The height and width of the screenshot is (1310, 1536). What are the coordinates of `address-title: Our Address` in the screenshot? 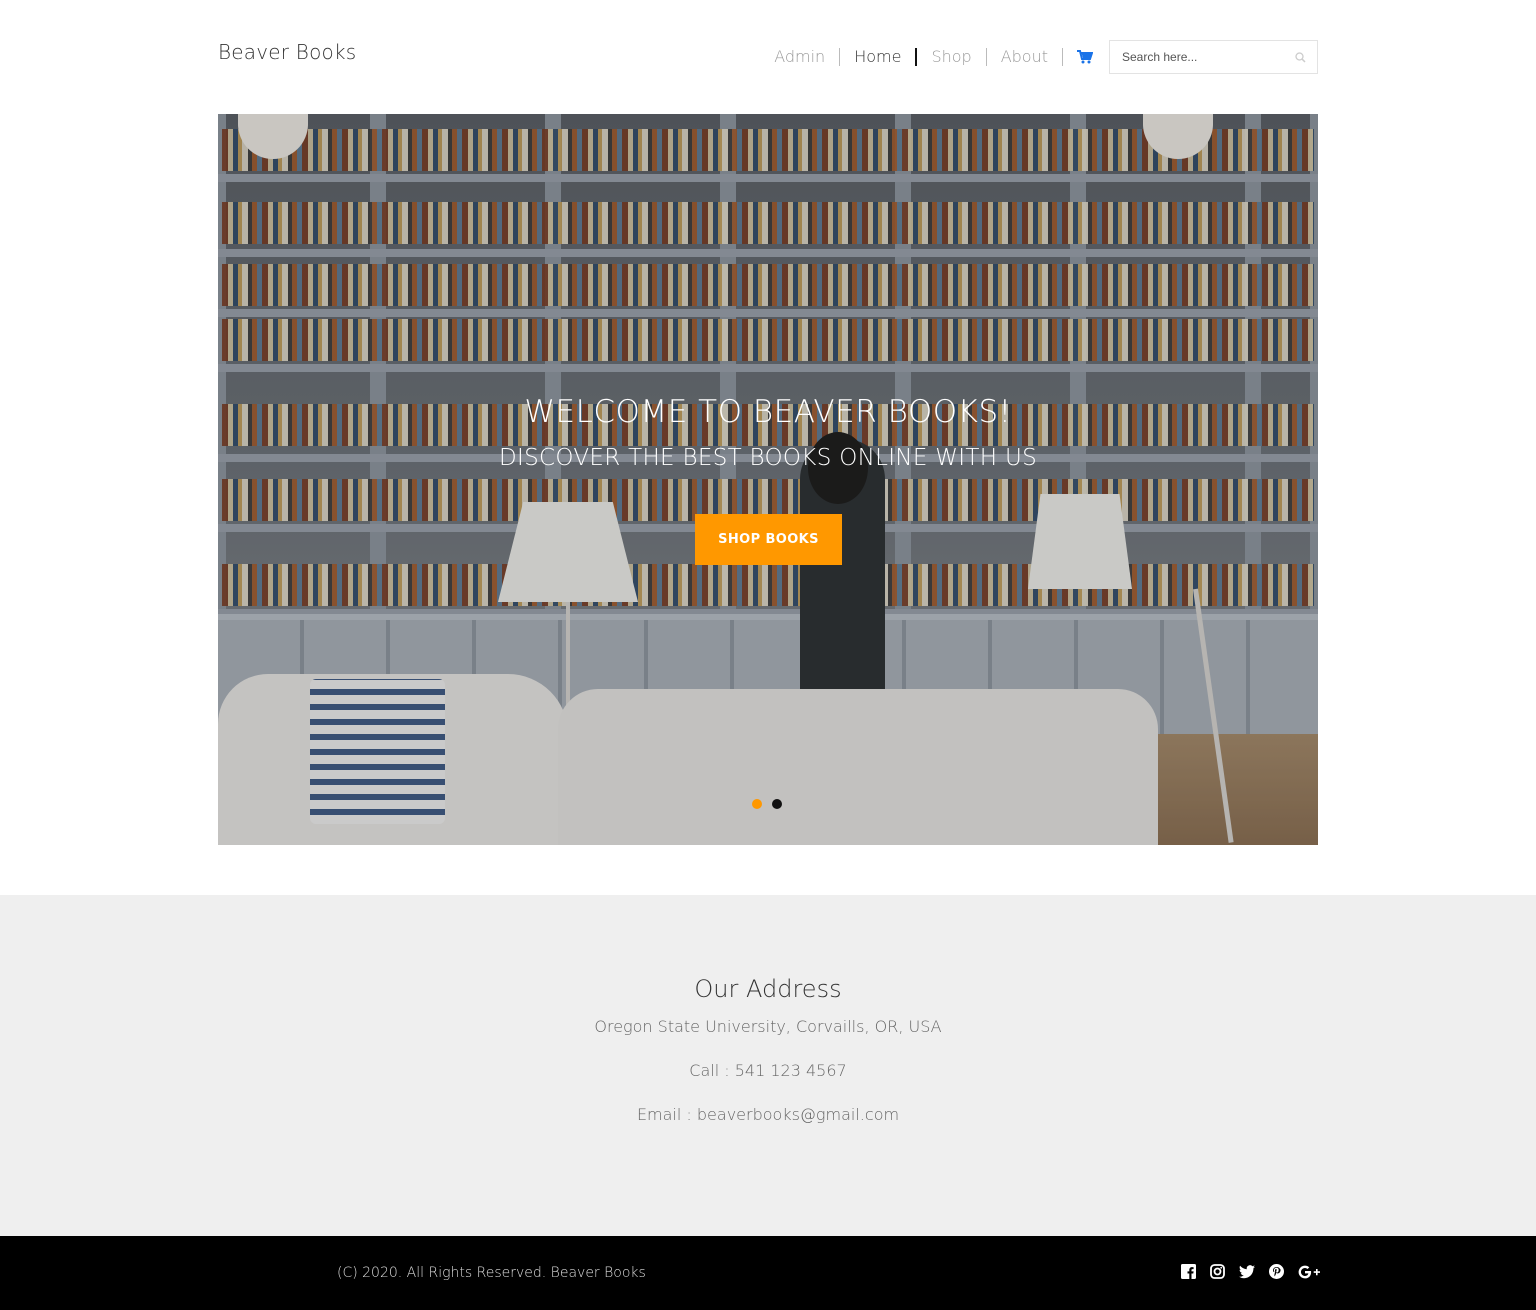 It's located at (768, 989).